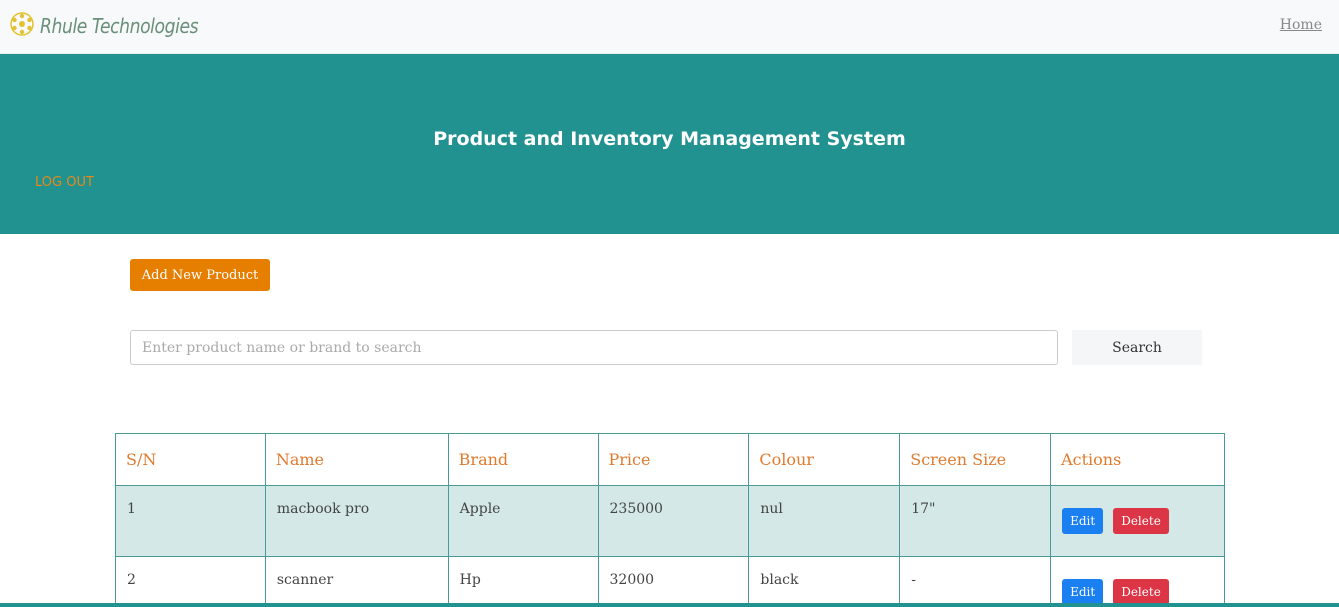 The width and height of the screenshot is (1339, 607). What do you see at coordinates (190, 581) in the screenshot?
I see `cell-sn: 2` at bounding box center [190, 581].